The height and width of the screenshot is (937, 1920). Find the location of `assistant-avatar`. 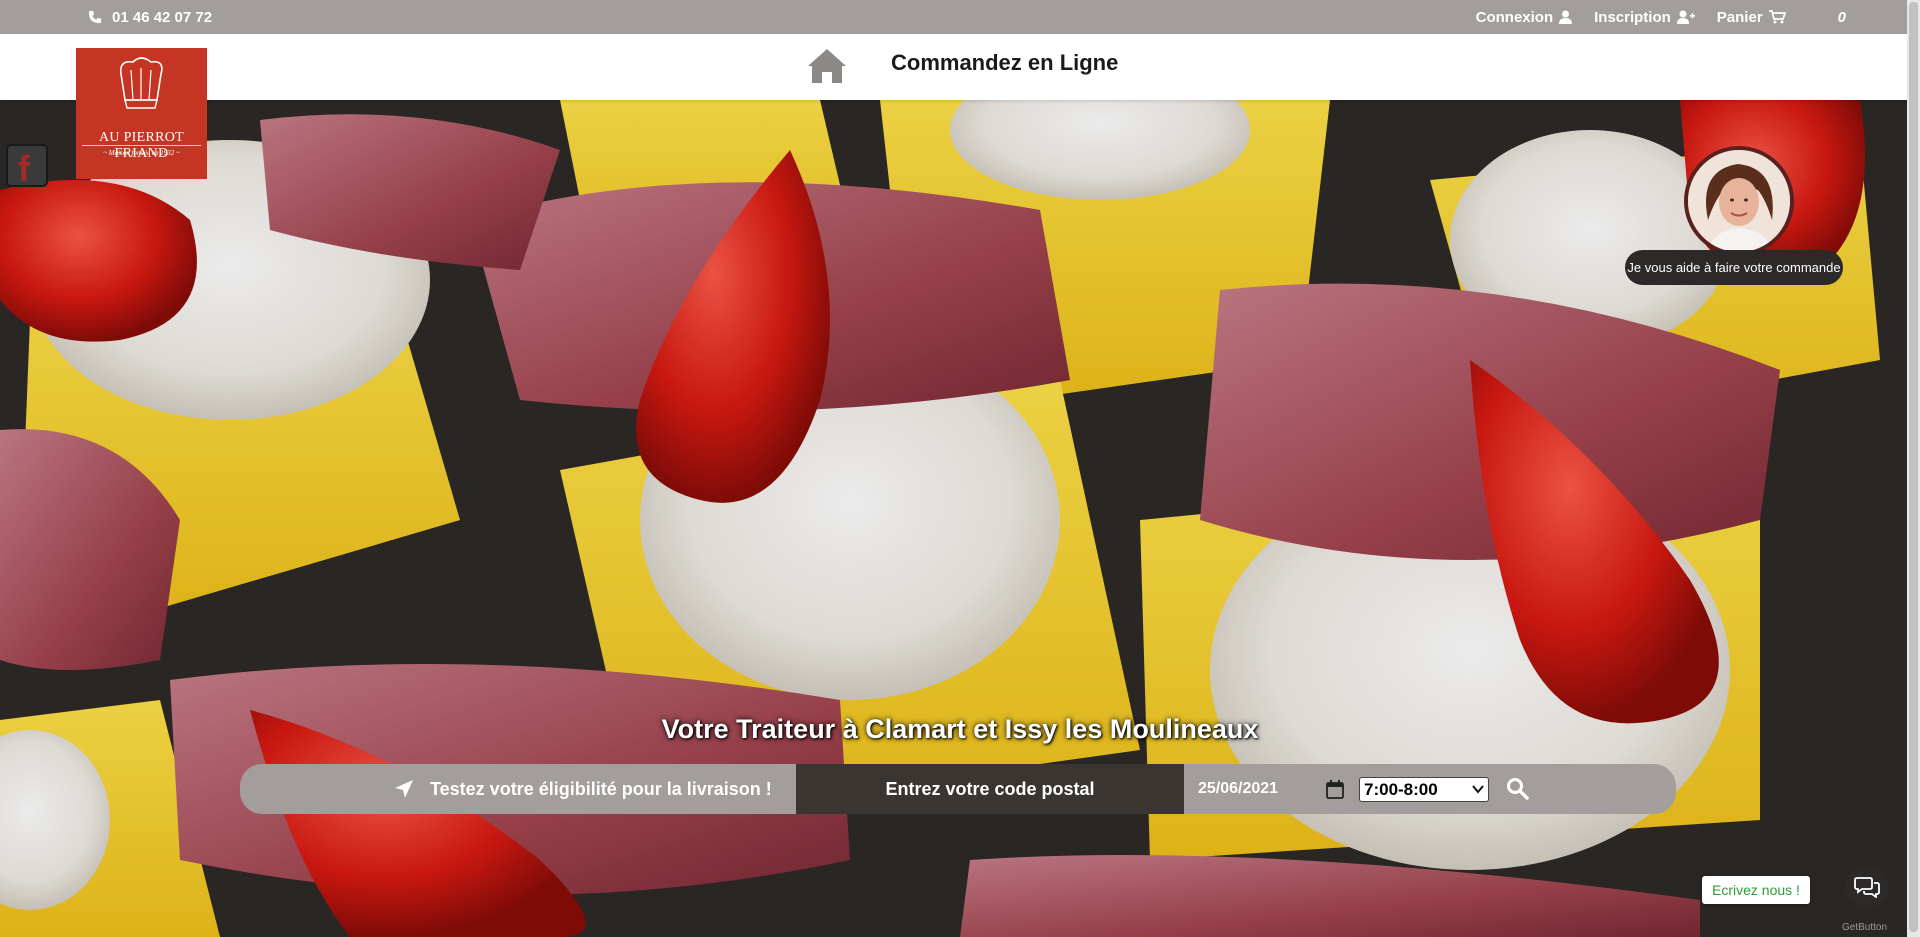

assistant-avatar is located at coordinates (1739, 201).